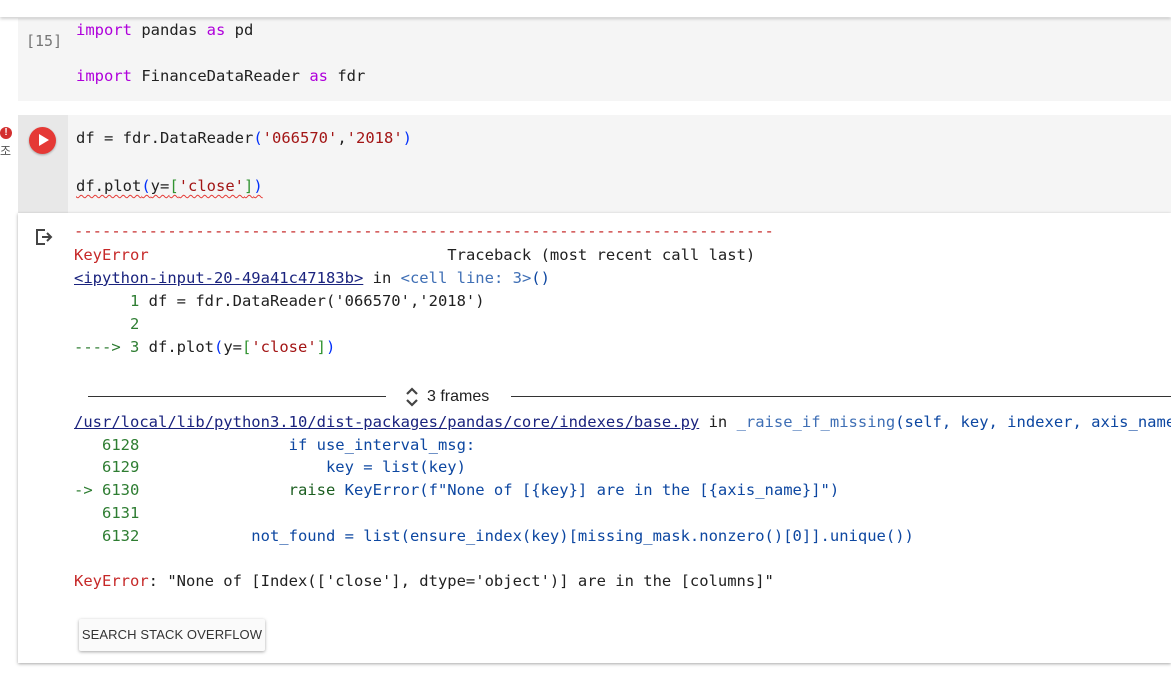  I want to click on execution-count: [15], so click(44, 41).